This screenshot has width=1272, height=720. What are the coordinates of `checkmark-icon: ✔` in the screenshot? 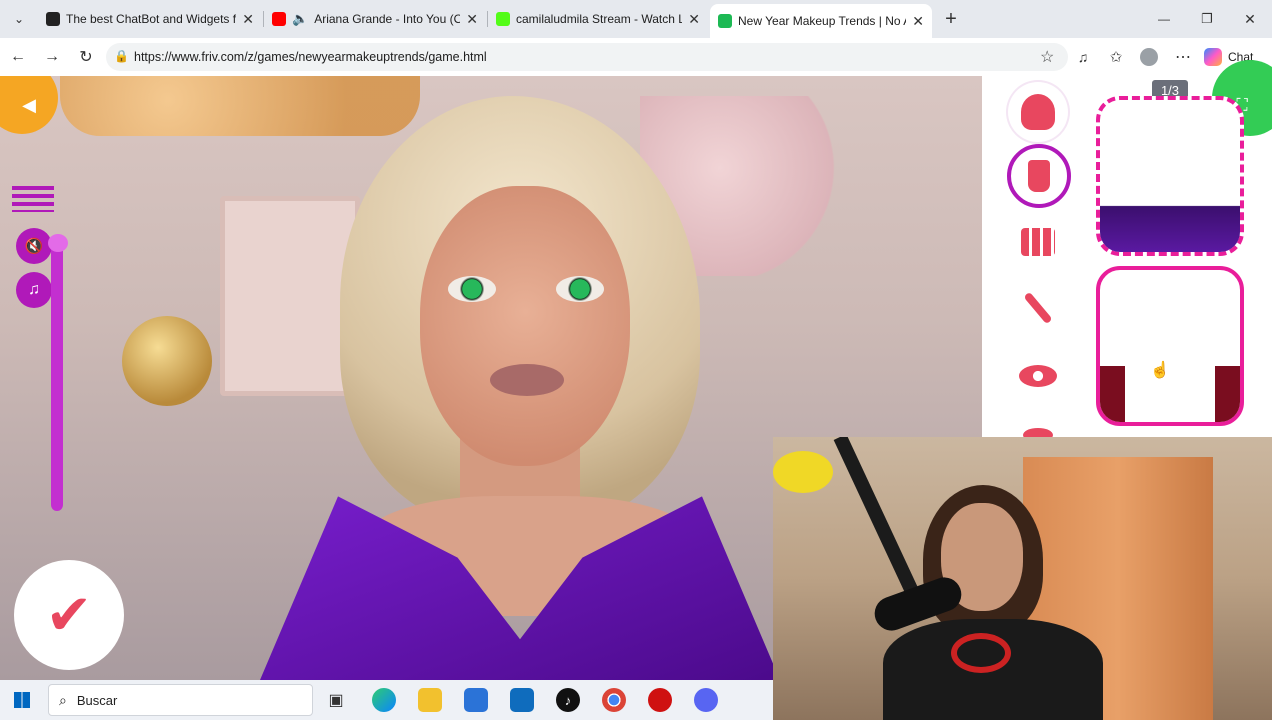 It's located at (69, 614).